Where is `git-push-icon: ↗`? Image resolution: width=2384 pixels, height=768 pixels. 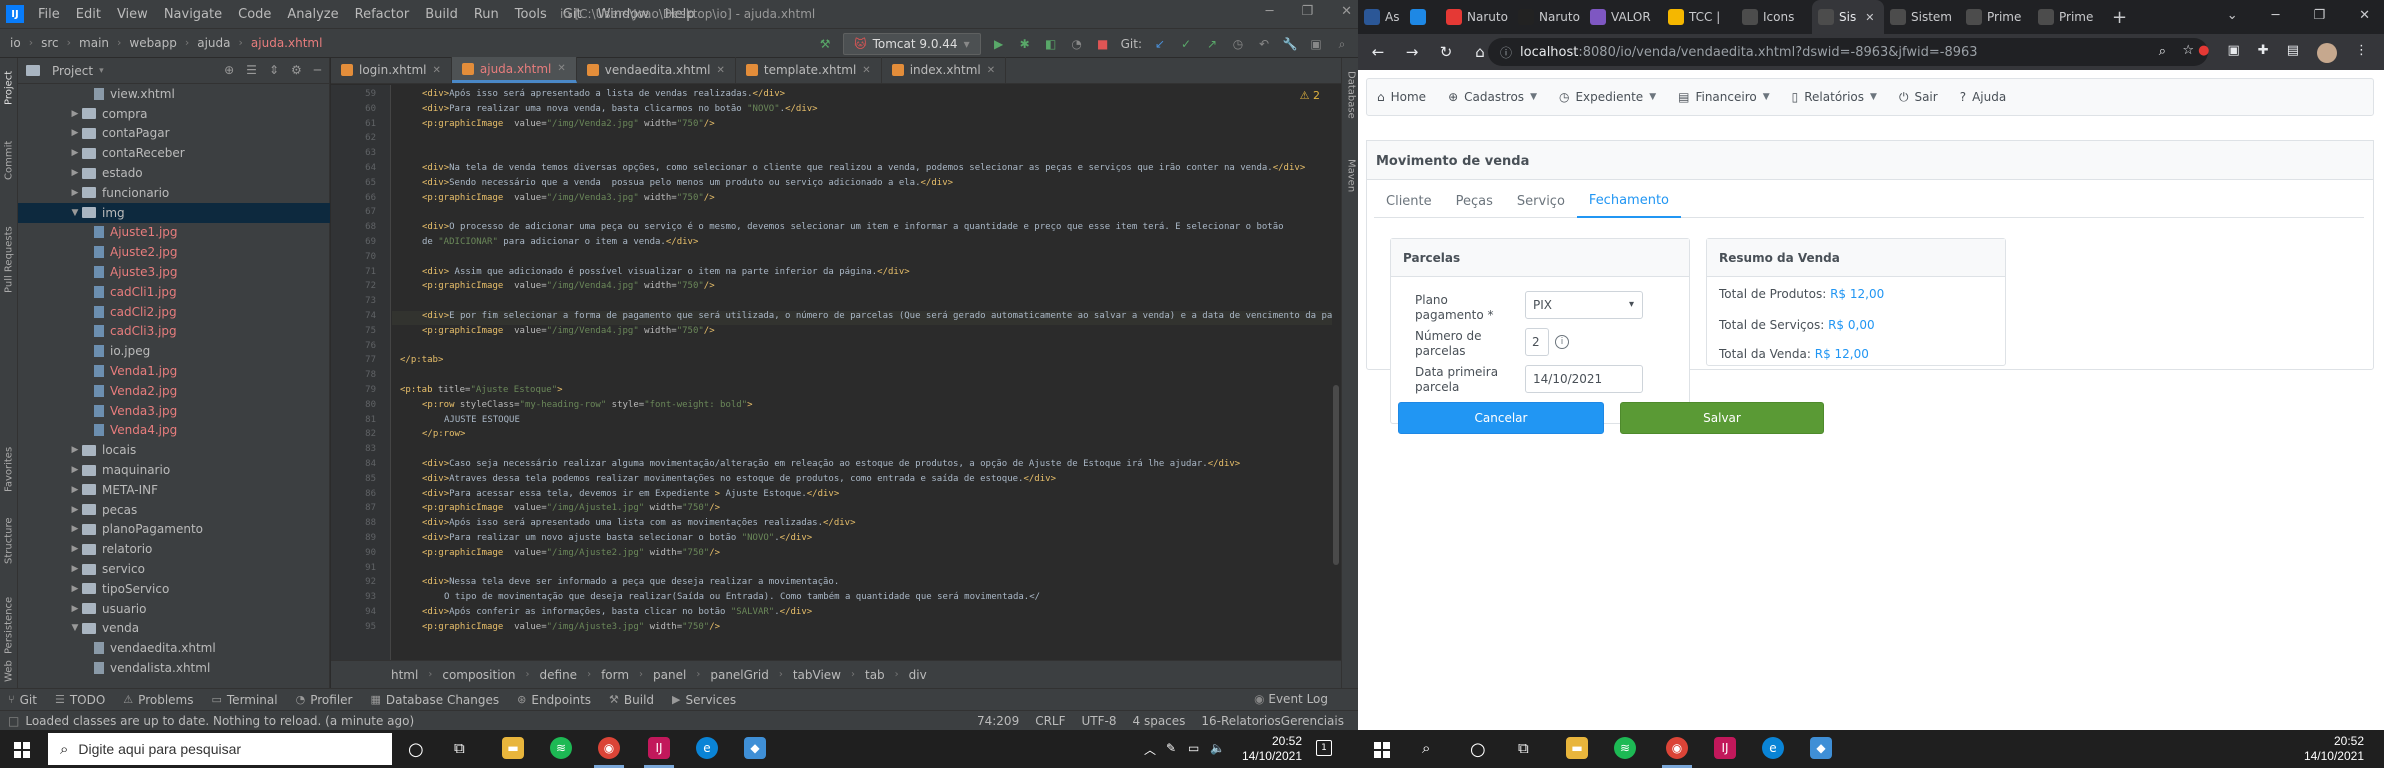
git-push-icon: ↗ is located at coordinates (1212, 44).